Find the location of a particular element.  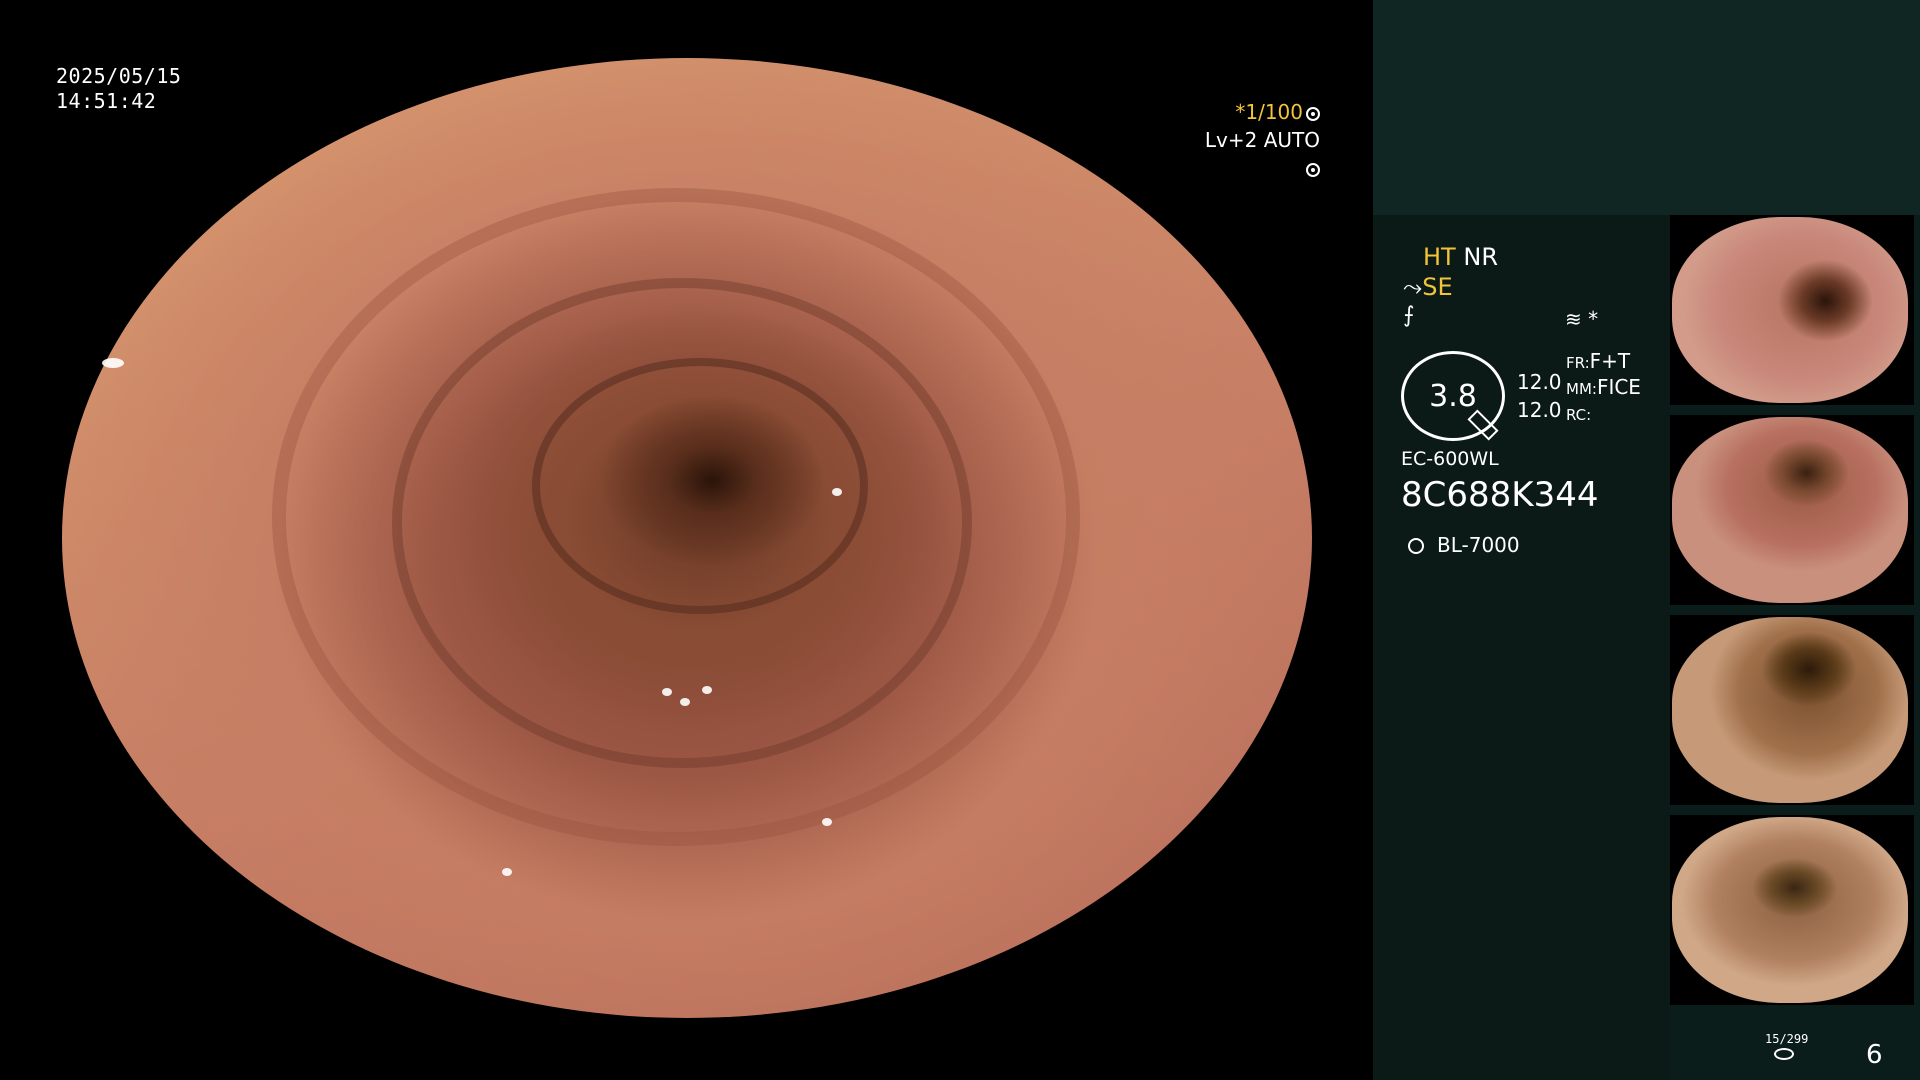

meter-value: 3.8 is located at coordinates (1453, 396).